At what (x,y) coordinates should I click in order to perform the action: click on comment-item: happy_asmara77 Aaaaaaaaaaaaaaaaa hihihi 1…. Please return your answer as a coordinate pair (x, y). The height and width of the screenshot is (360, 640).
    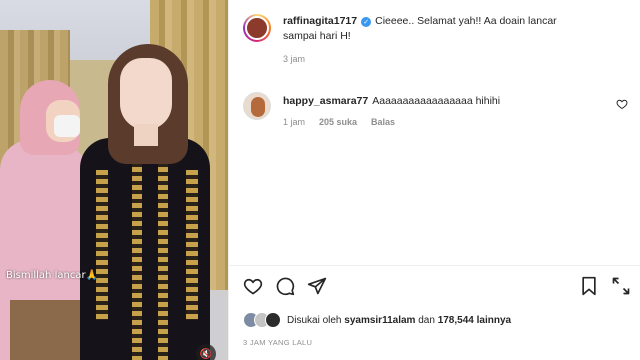
    Looking at the image, I should click on (413, 109).